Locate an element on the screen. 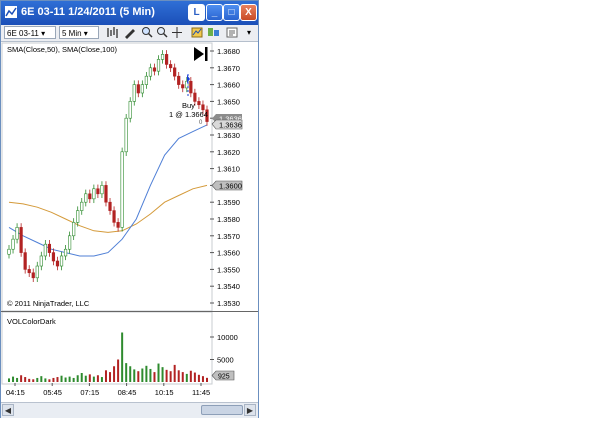  price-tick-label: 1.3670 is located at coordinates (228, 68).